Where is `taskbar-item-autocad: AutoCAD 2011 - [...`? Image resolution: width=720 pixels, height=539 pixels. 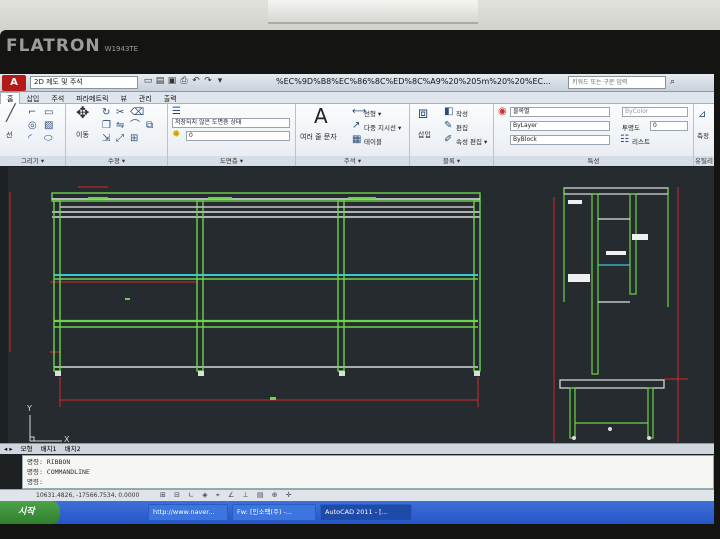
taskbar-item-autocad: AutoCAD 2011 - [... is located at coordinates (366, 512).